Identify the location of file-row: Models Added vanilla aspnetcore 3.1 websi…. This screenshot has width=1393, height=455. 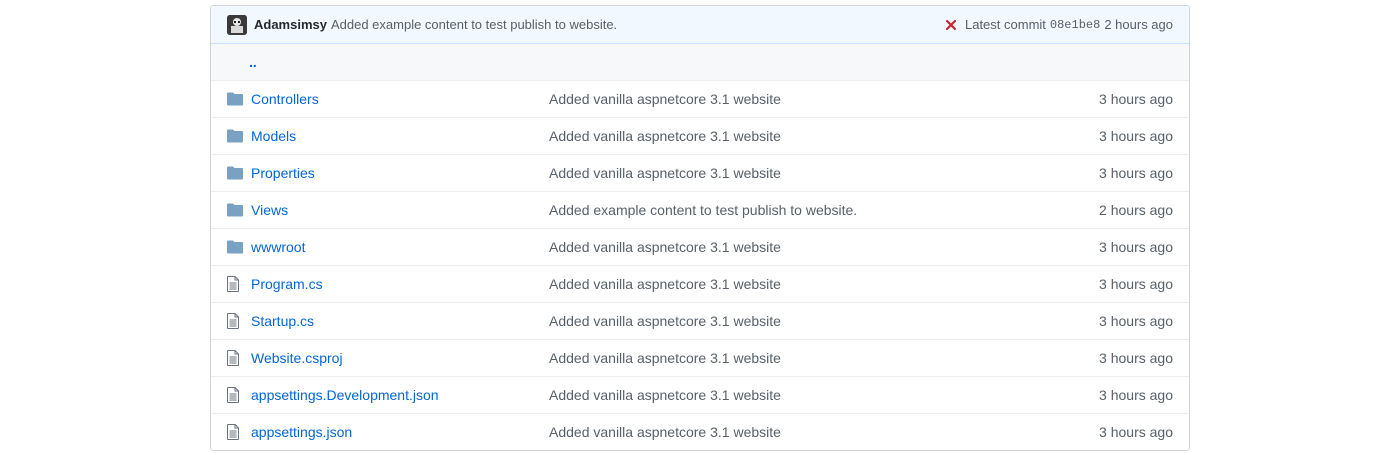
(700, 136).